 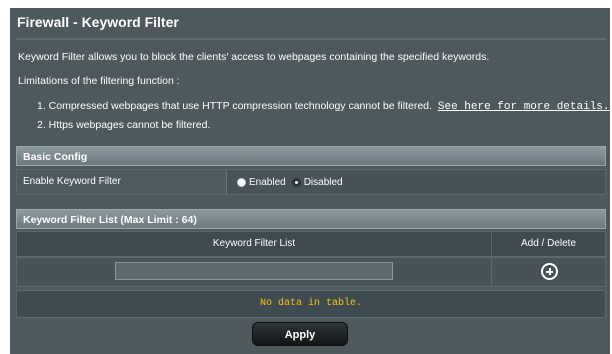 I want to click on details-link: See here for more details., so click(x=524, y=107).